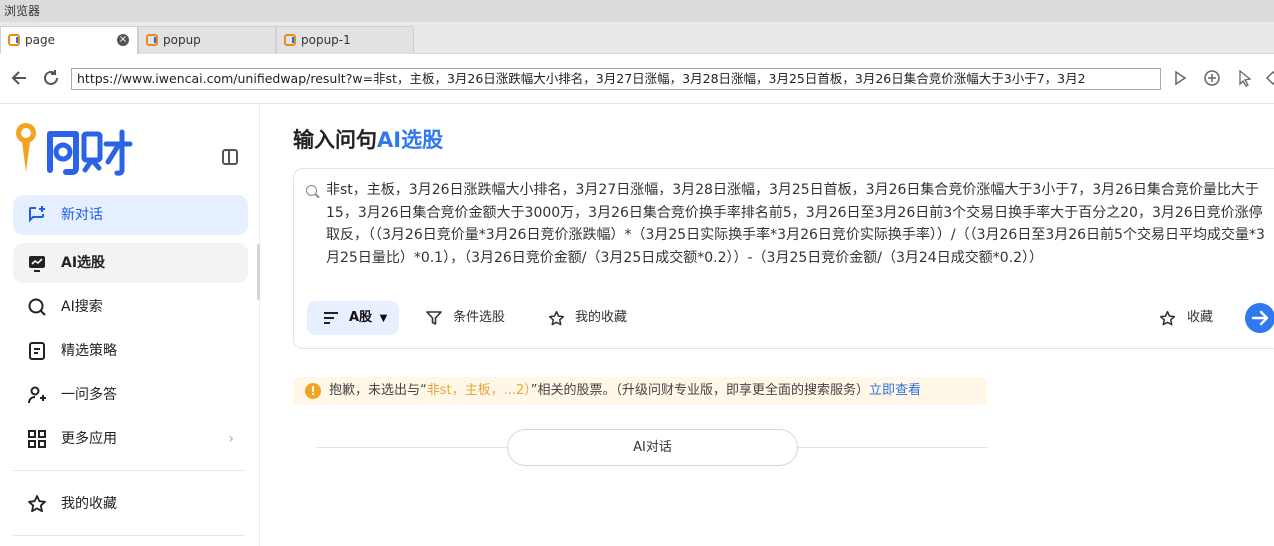 The image size is (1274, 546). I want to click on page-title-accent: AI选股, so click(410, 140).